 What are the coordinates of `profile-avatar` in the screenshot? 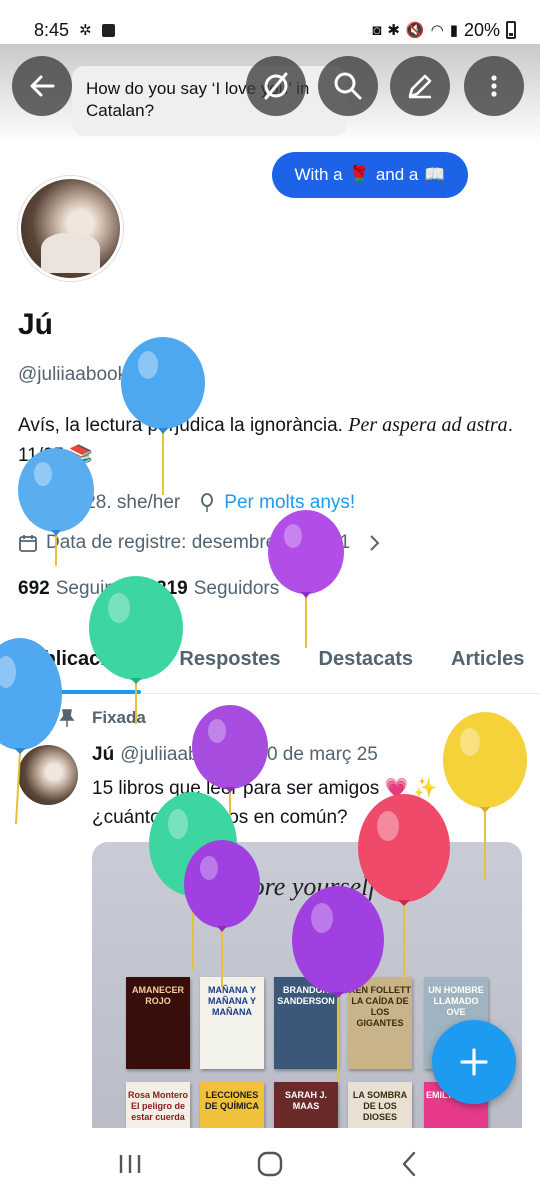 It's located at (70, 228).